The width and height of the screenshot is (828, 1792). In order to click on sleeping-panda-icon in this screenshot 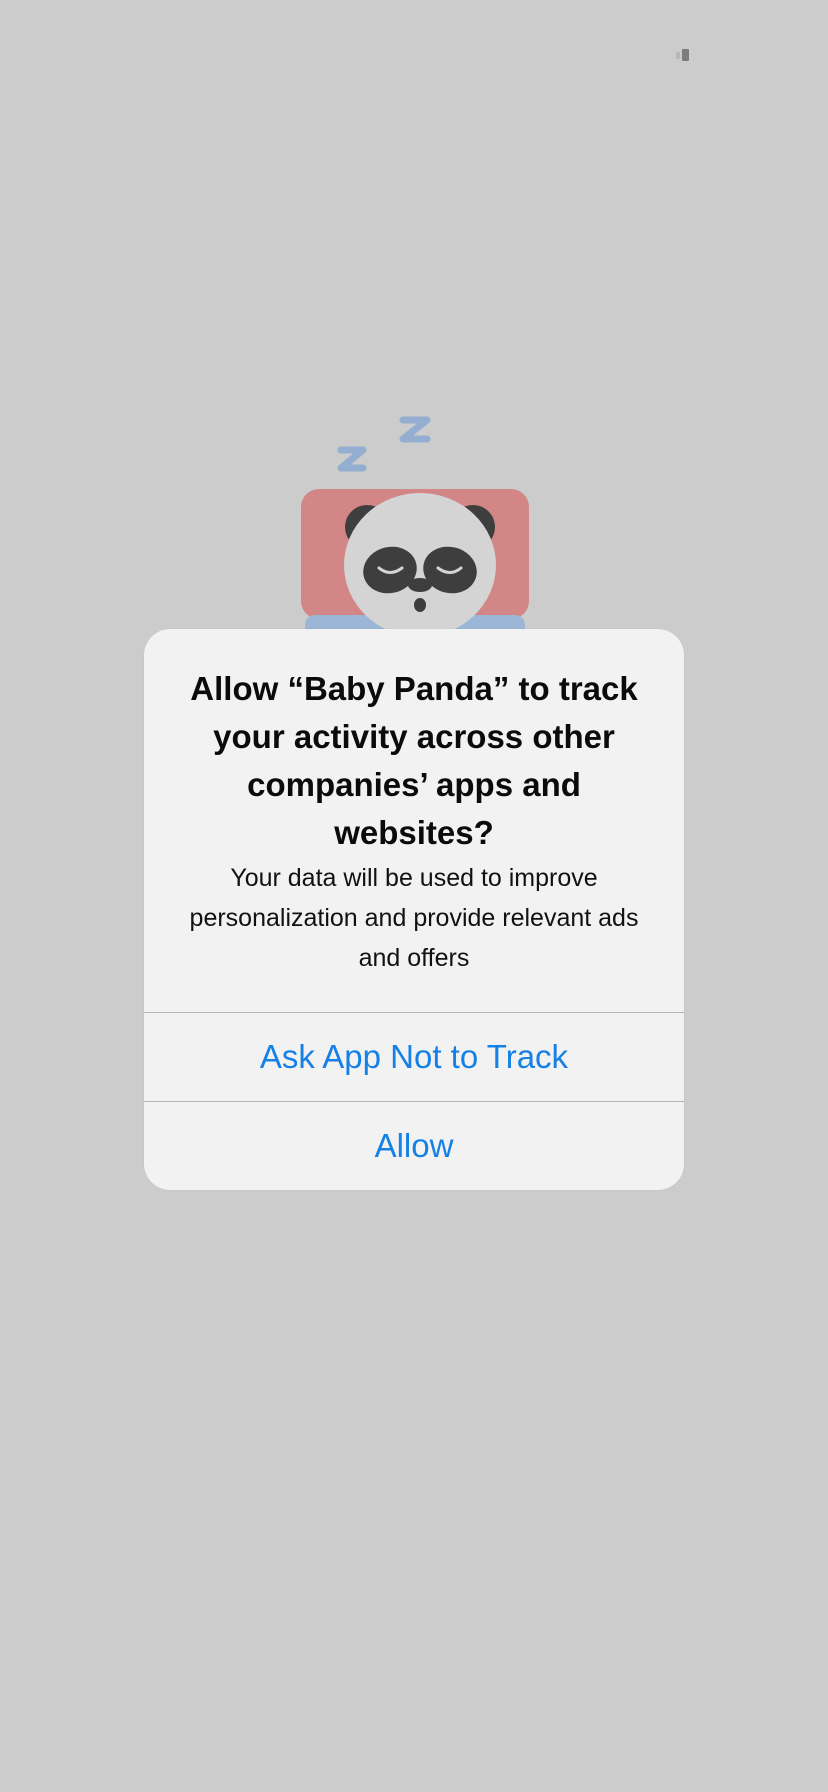, I will do `click(415, 525)`.